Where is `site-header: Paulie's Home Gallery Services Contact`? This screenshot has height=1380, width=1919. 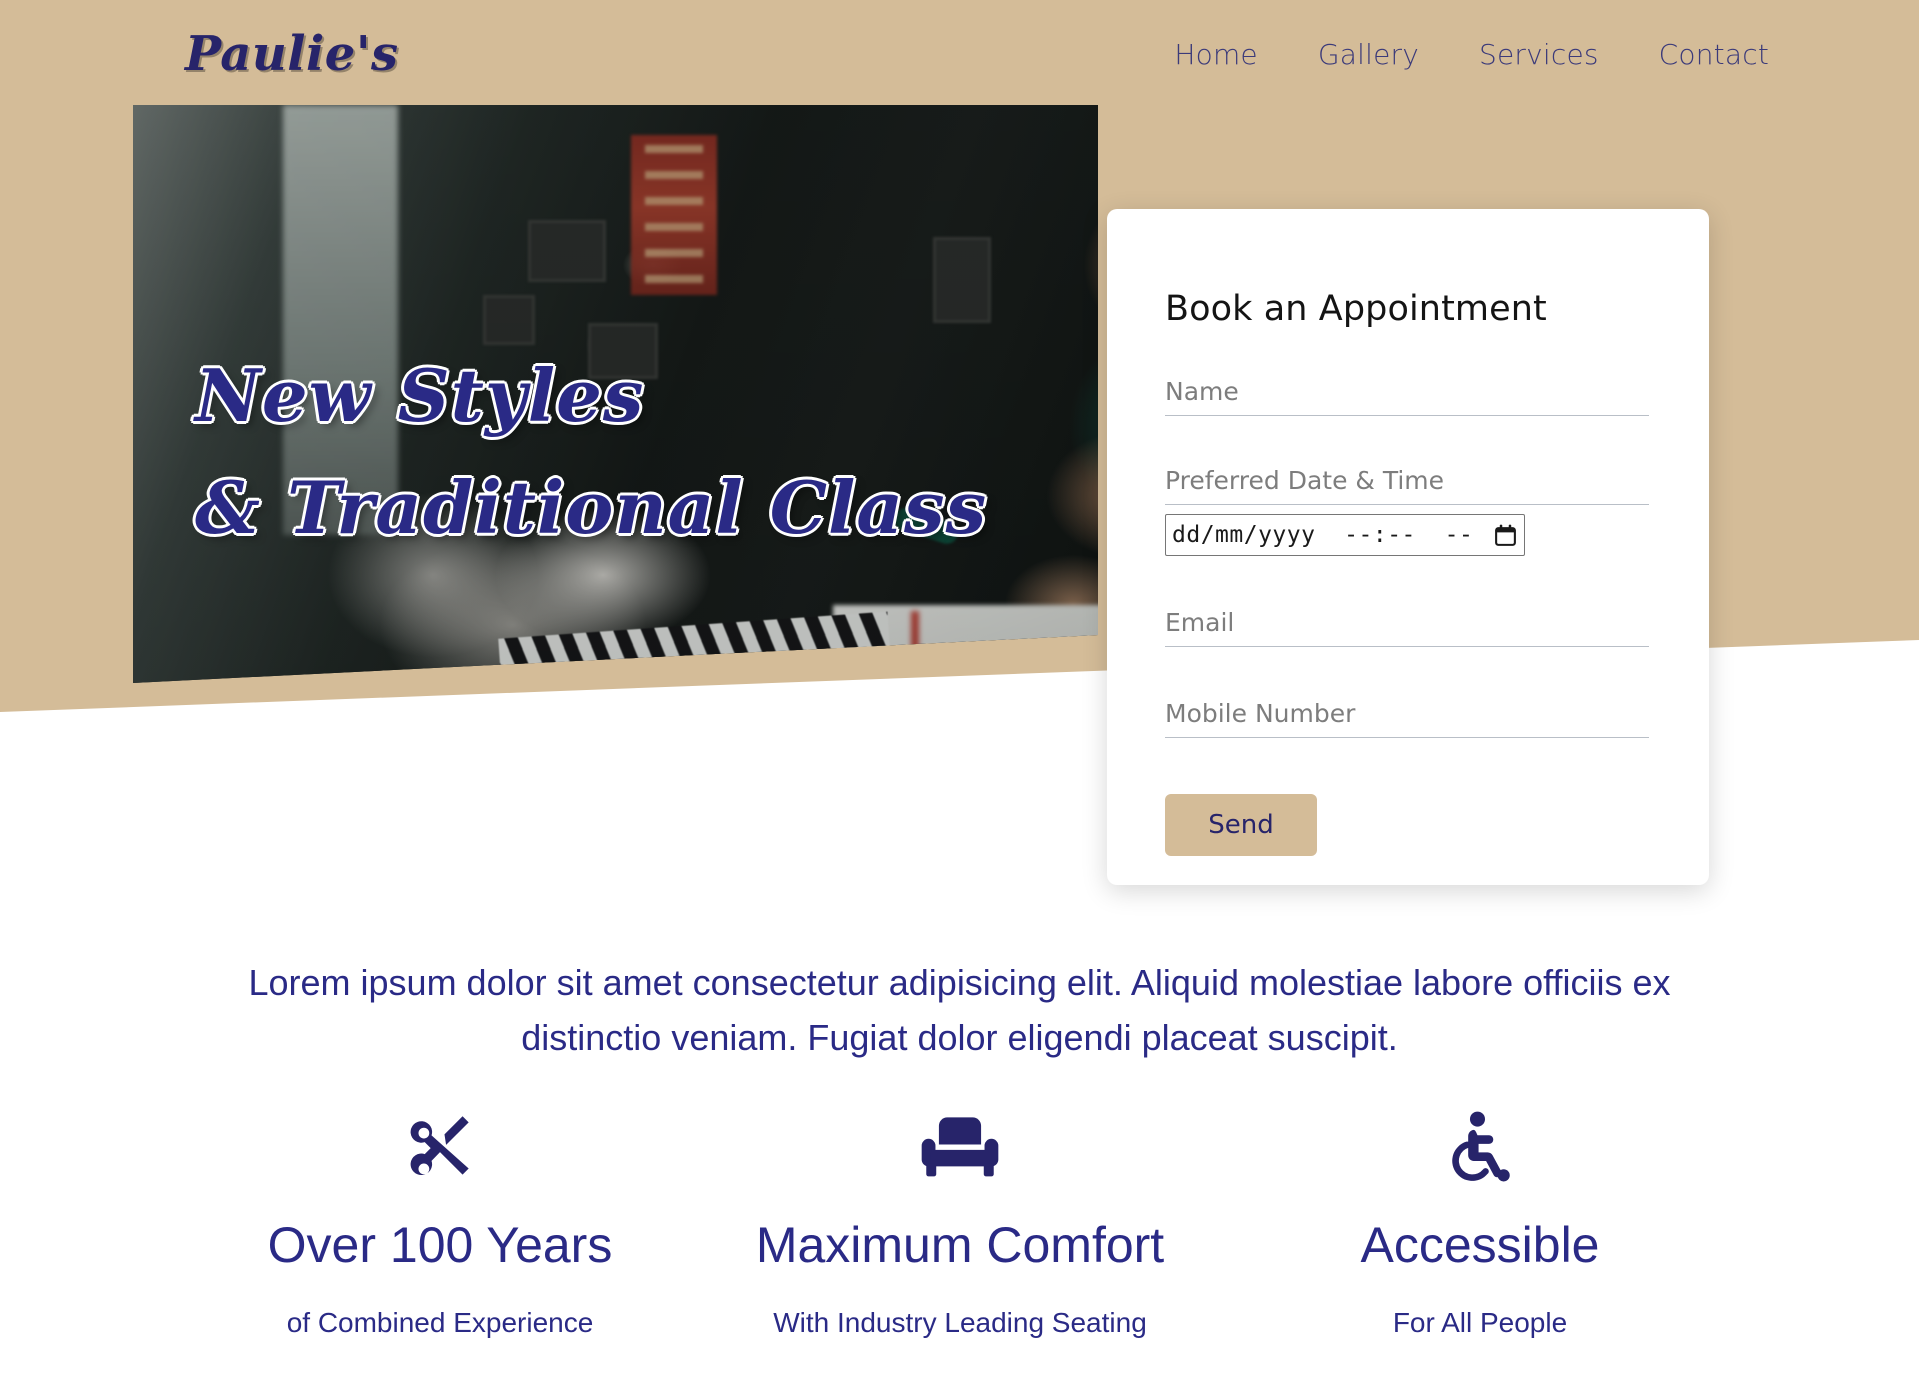
site-header: Paulie's Home Gallery Services Contact is located at coordinates (959, 54).